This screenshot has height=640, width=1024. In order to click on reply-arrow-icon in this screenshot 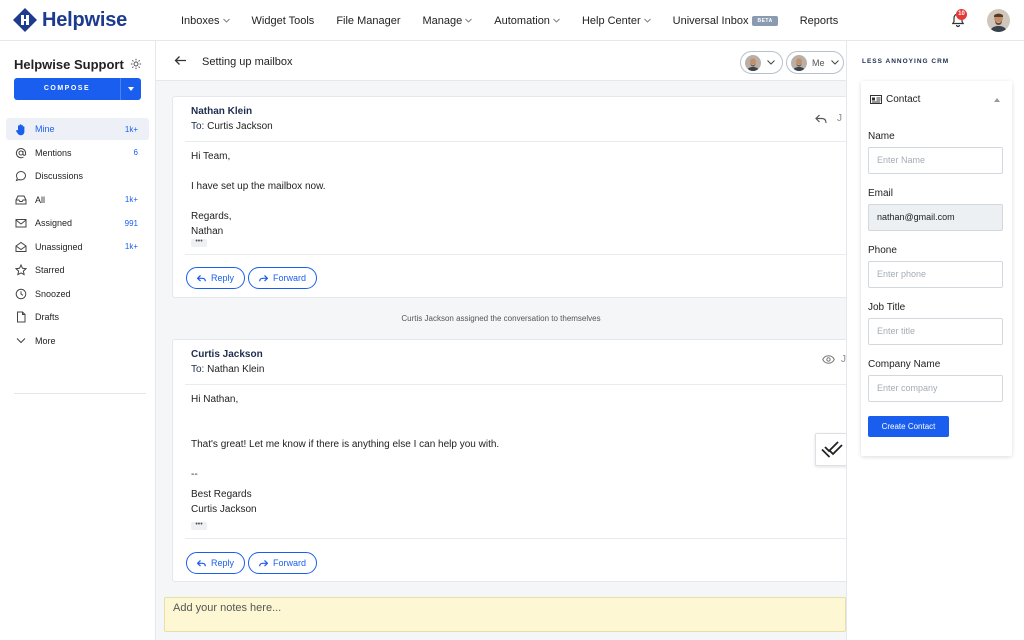, I will do `click(821, 119)`.